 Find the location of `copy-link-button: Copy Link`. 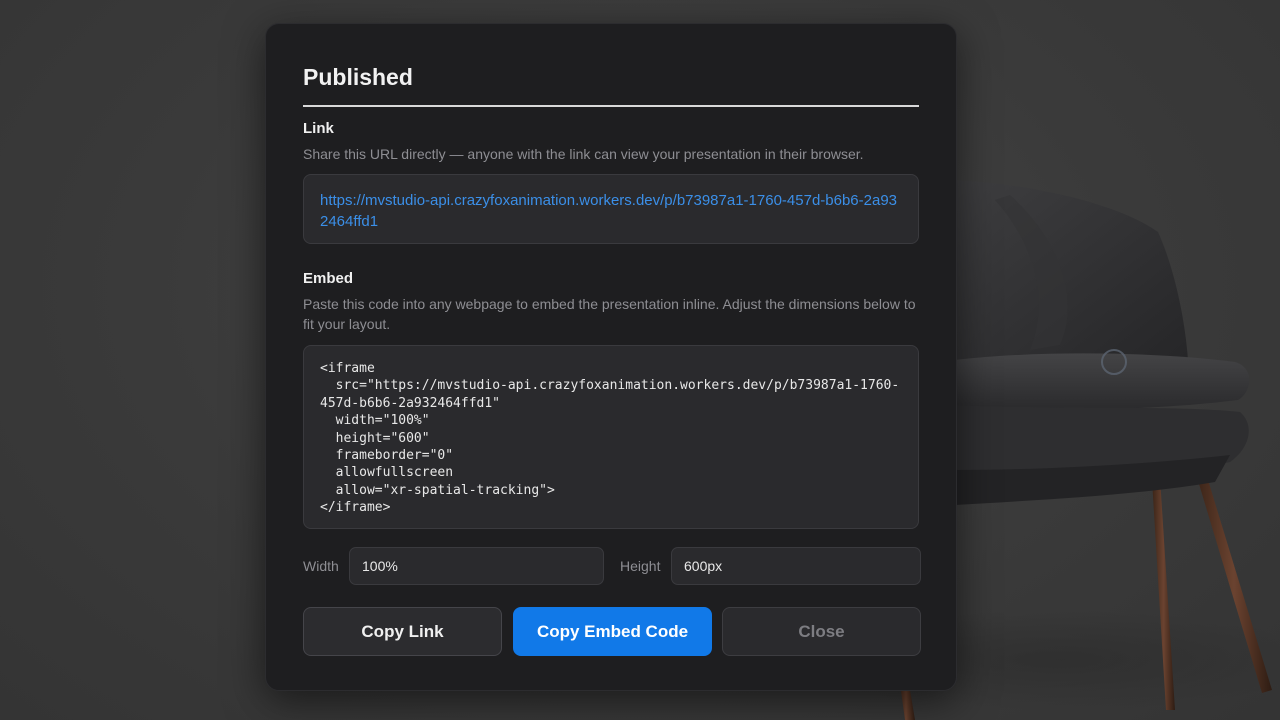

copy-link-button: Copy Link is located at coordinates (402, 631).